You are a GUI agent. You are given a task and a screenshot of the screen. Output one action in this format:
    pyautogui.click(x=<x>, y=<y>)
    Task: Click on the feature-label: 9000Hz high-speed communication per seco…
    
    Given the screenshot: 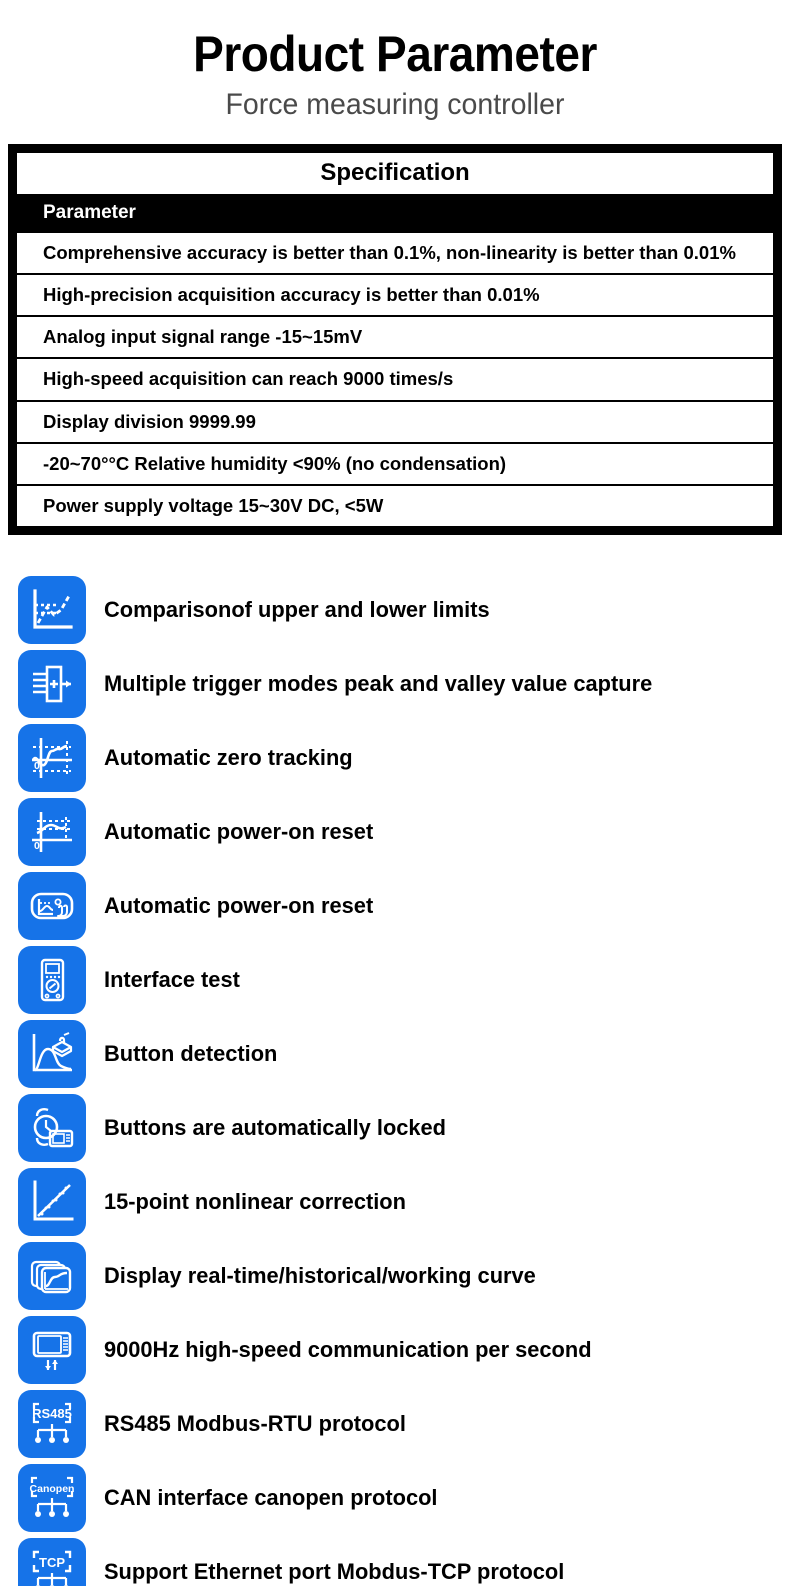 What is the action you would take?
    pyautogui.click(x=348, y=1350)
    